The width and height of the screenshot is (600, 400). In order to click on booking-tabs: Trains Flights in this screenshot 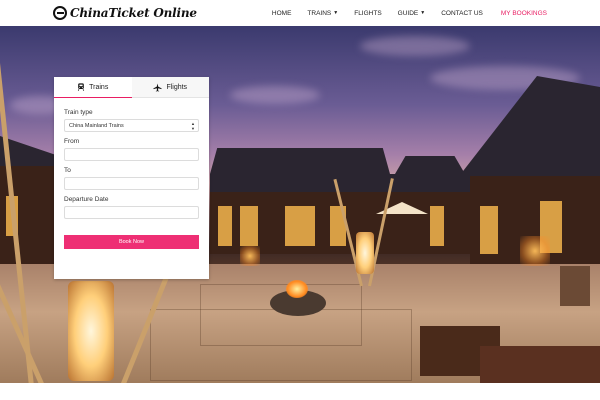, I will do `click(131, 87)`.